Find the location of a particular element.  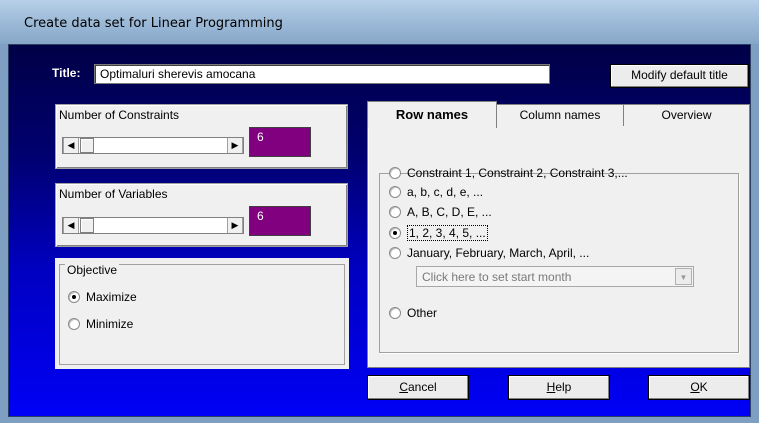

ok-label: K is located at coordinates (703, 387).